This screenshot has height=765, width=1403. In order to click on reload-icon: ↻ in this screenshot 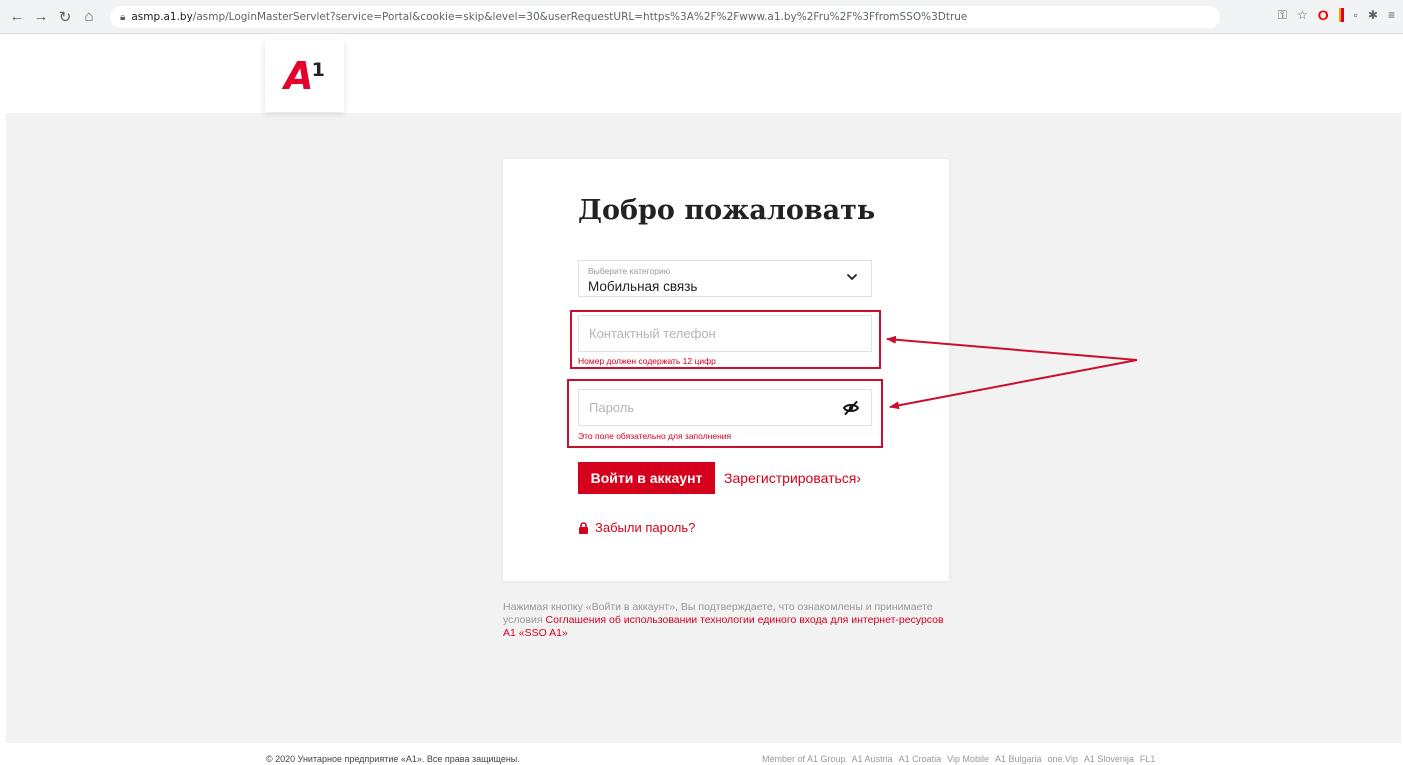, I will do `click(65, 17)`.